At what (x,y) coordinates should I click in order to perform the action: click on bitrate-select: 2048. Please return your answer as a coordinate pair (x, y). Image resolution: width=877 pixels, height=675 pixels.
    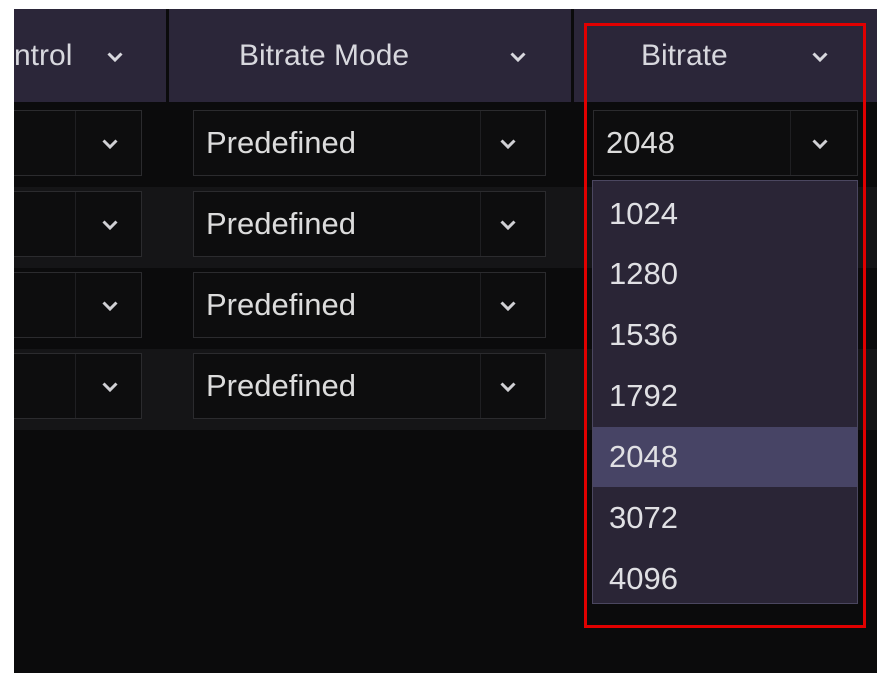
    Looking at the image, I should click on (725, 143).